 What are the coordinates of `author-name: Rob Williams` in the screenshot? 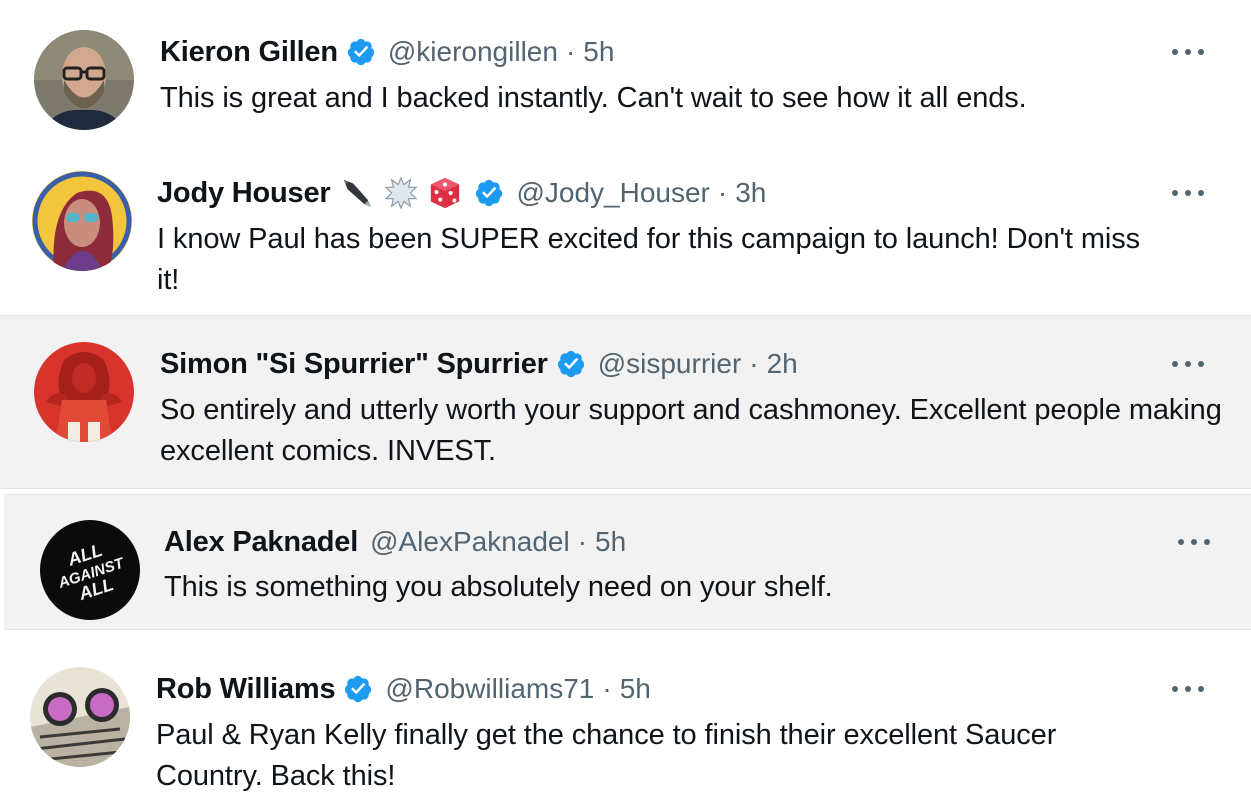 It's located at (246, 689).